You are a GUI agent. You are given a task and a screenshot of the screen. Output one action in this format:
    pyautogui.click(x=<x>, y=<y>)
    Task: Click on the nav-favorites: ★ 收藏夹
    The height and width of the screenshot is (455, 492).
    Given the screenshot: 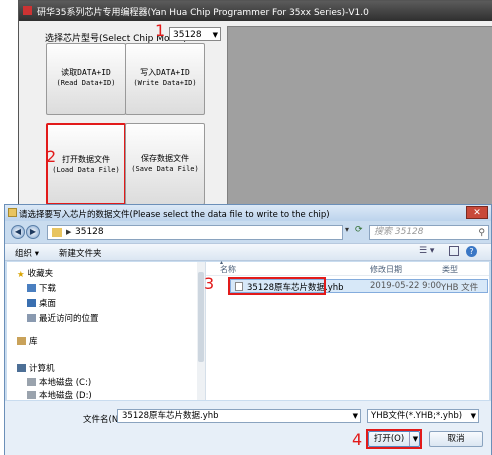 What is the action you would take?
    pyautogui.click(x=35, y=273)
    